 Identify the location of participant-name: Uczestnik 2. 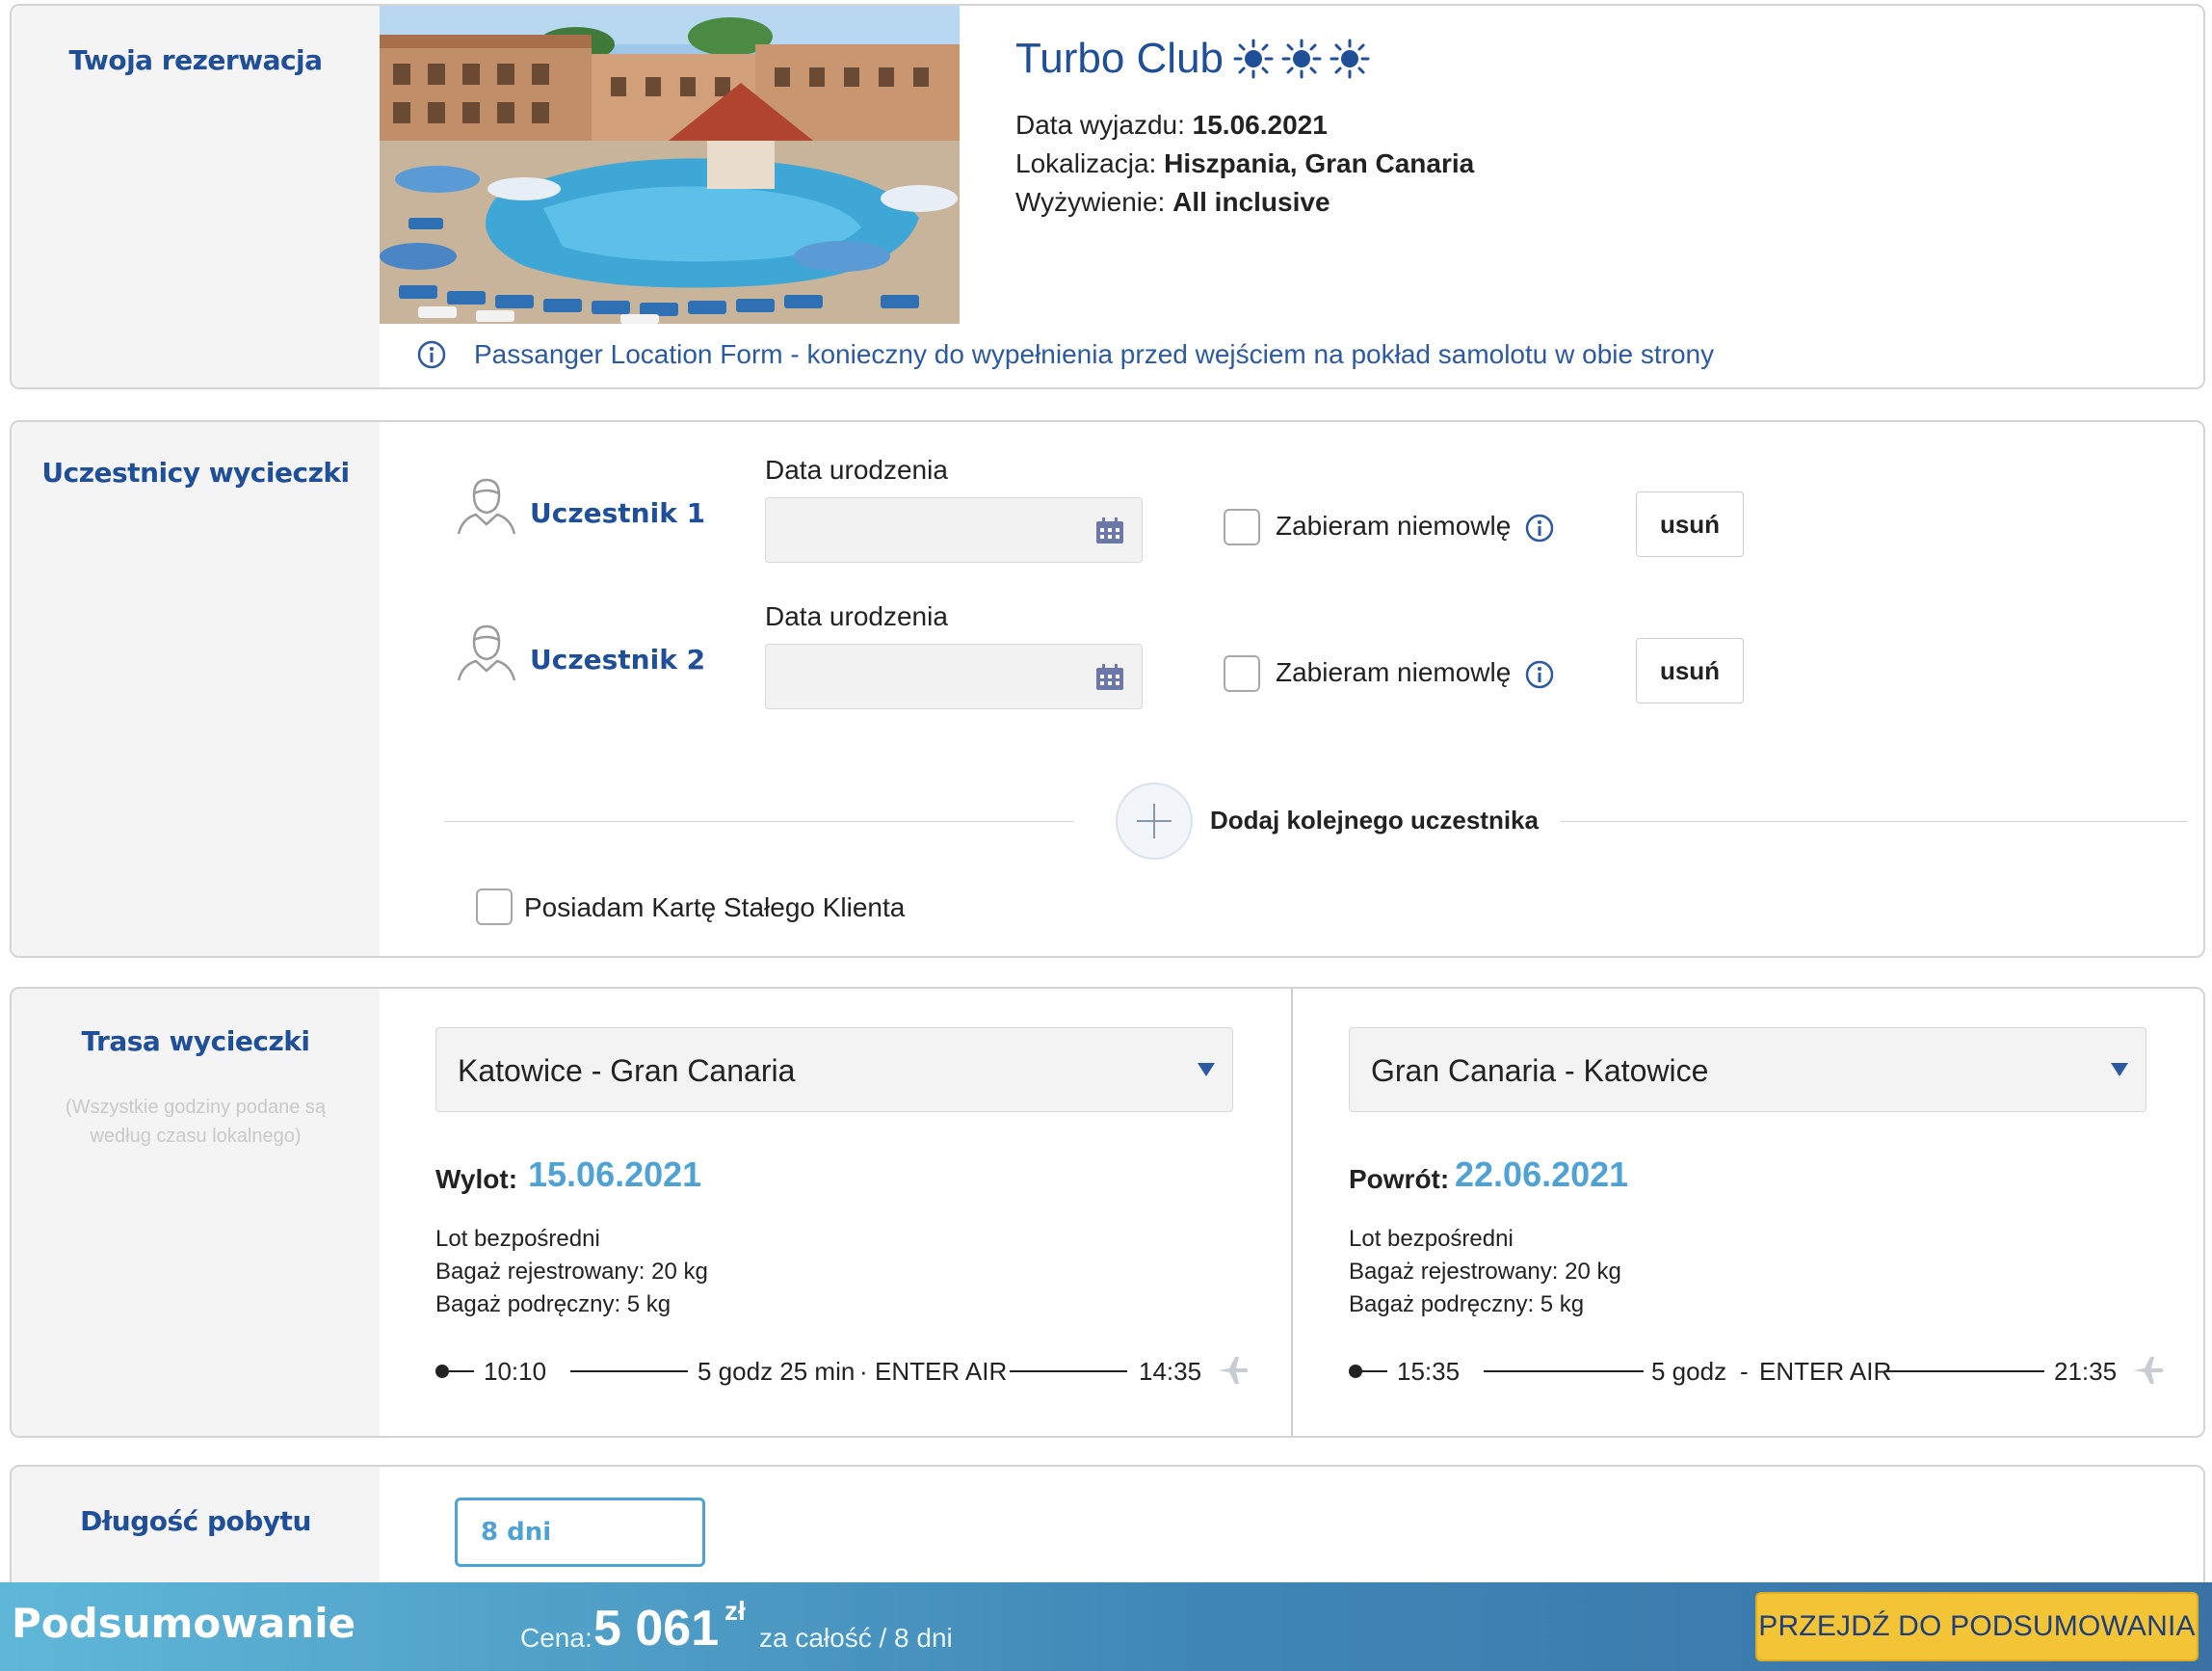
(618, 660).